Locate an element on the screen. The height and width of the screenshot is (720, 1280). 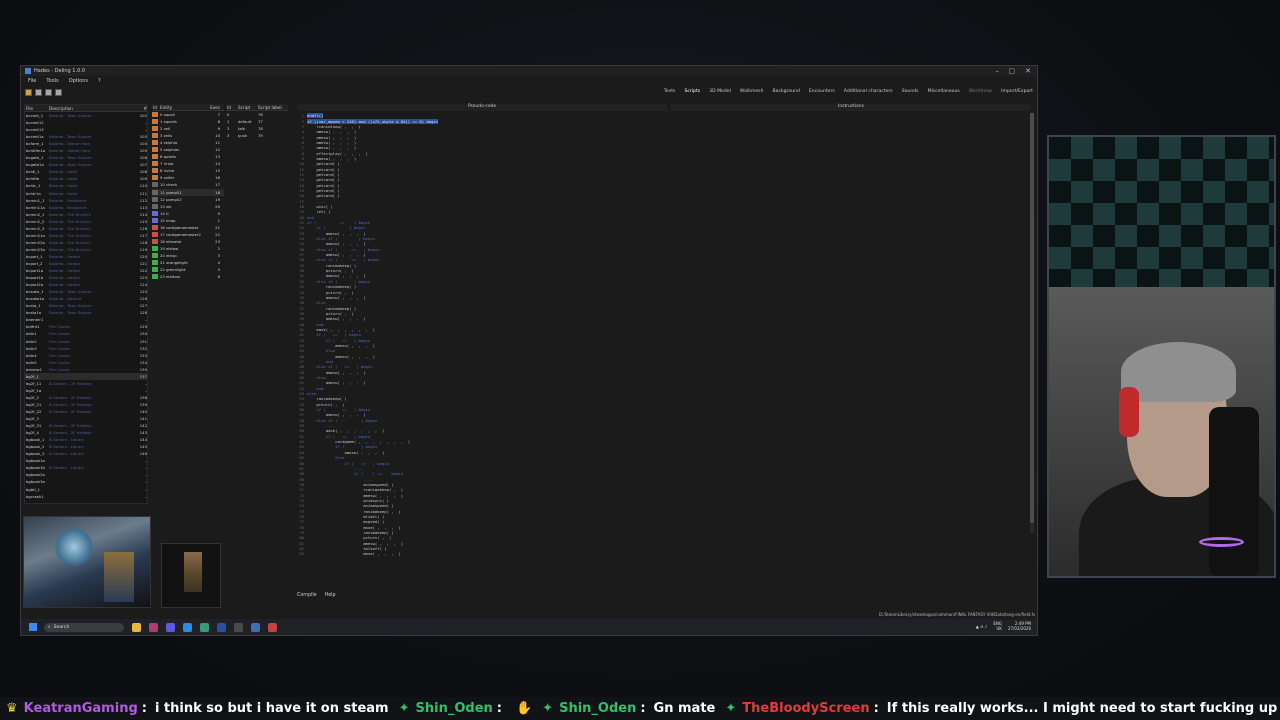
entity-row: 20 eleup 3 is located at coordinates (188, 255).